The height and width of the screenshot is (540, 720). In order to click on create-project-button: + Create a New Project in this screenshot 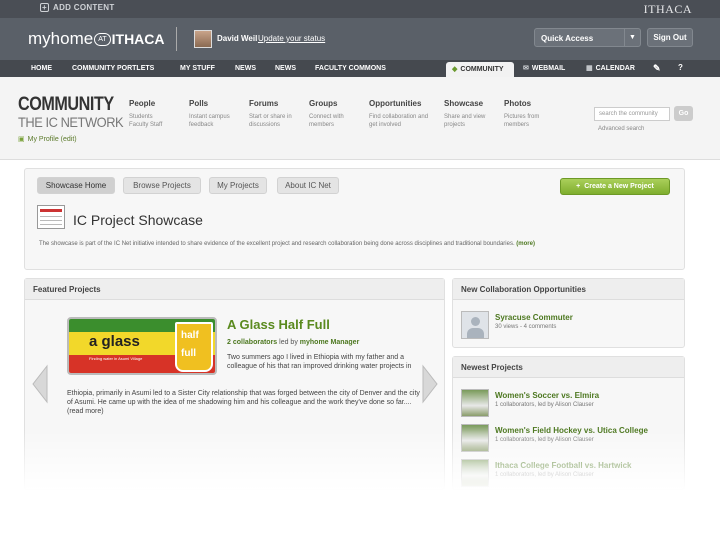, I will do `click(615, 186)`.